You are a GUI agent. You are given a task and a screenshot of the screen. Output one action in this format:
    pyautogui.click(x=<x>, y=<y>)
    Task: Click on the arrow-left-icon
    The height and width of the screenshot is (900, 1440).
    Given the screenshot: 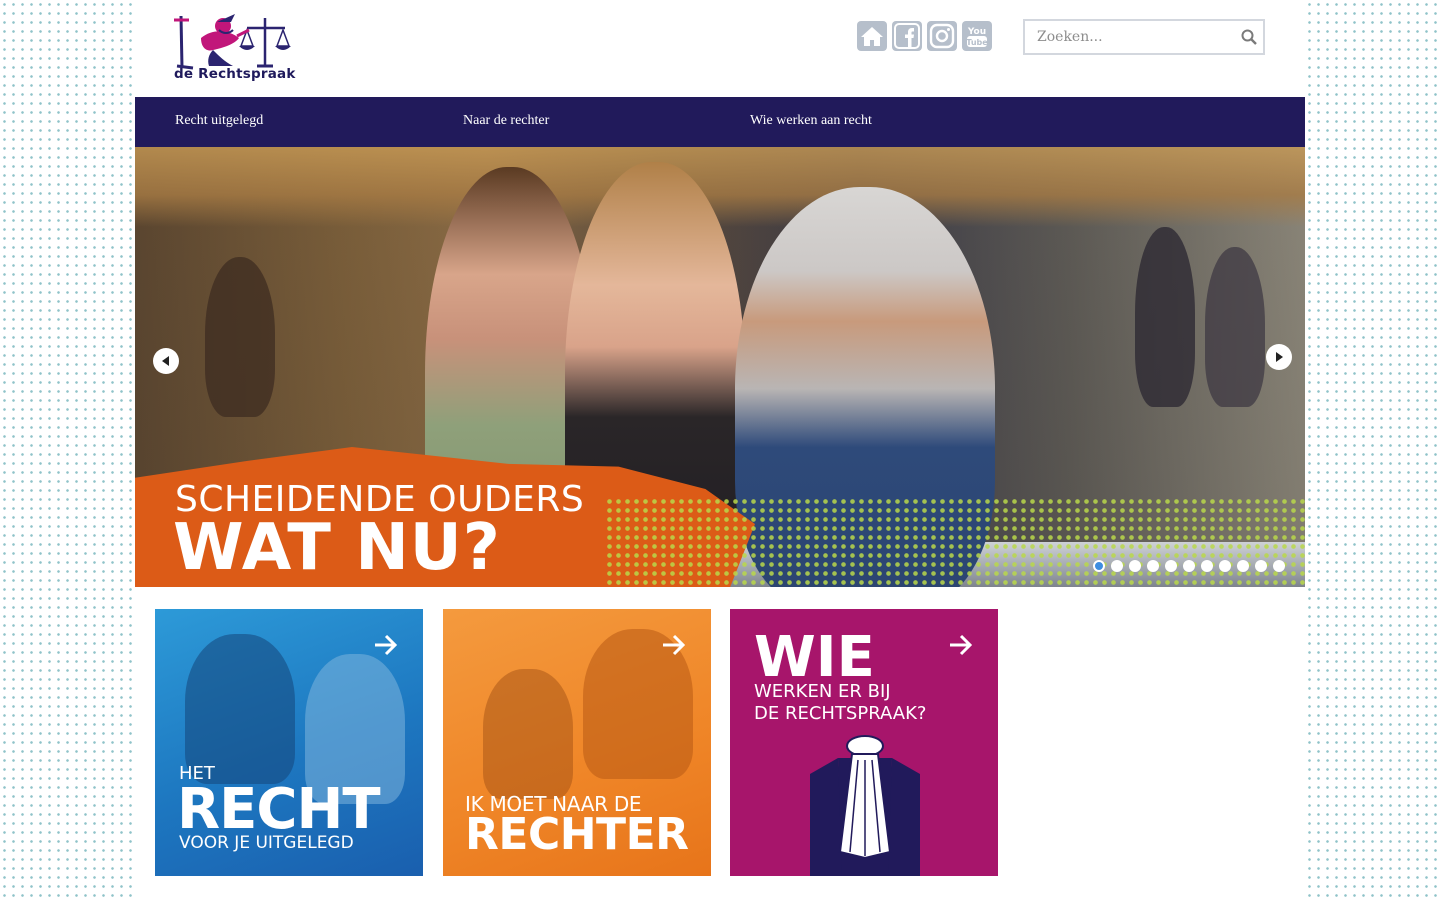 What is the action you would take?
    pyautogui.click(x=165, y=361)
    